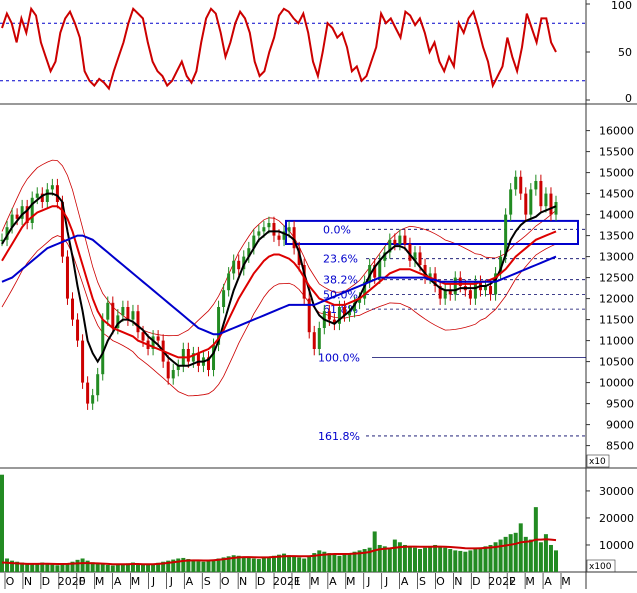 The height and width of the screenshot is (593, 637). What do you see at coordinates (616, 152) in the screenshot?
I see `price-tick-label: 15500` at bounding box center [616, 152].